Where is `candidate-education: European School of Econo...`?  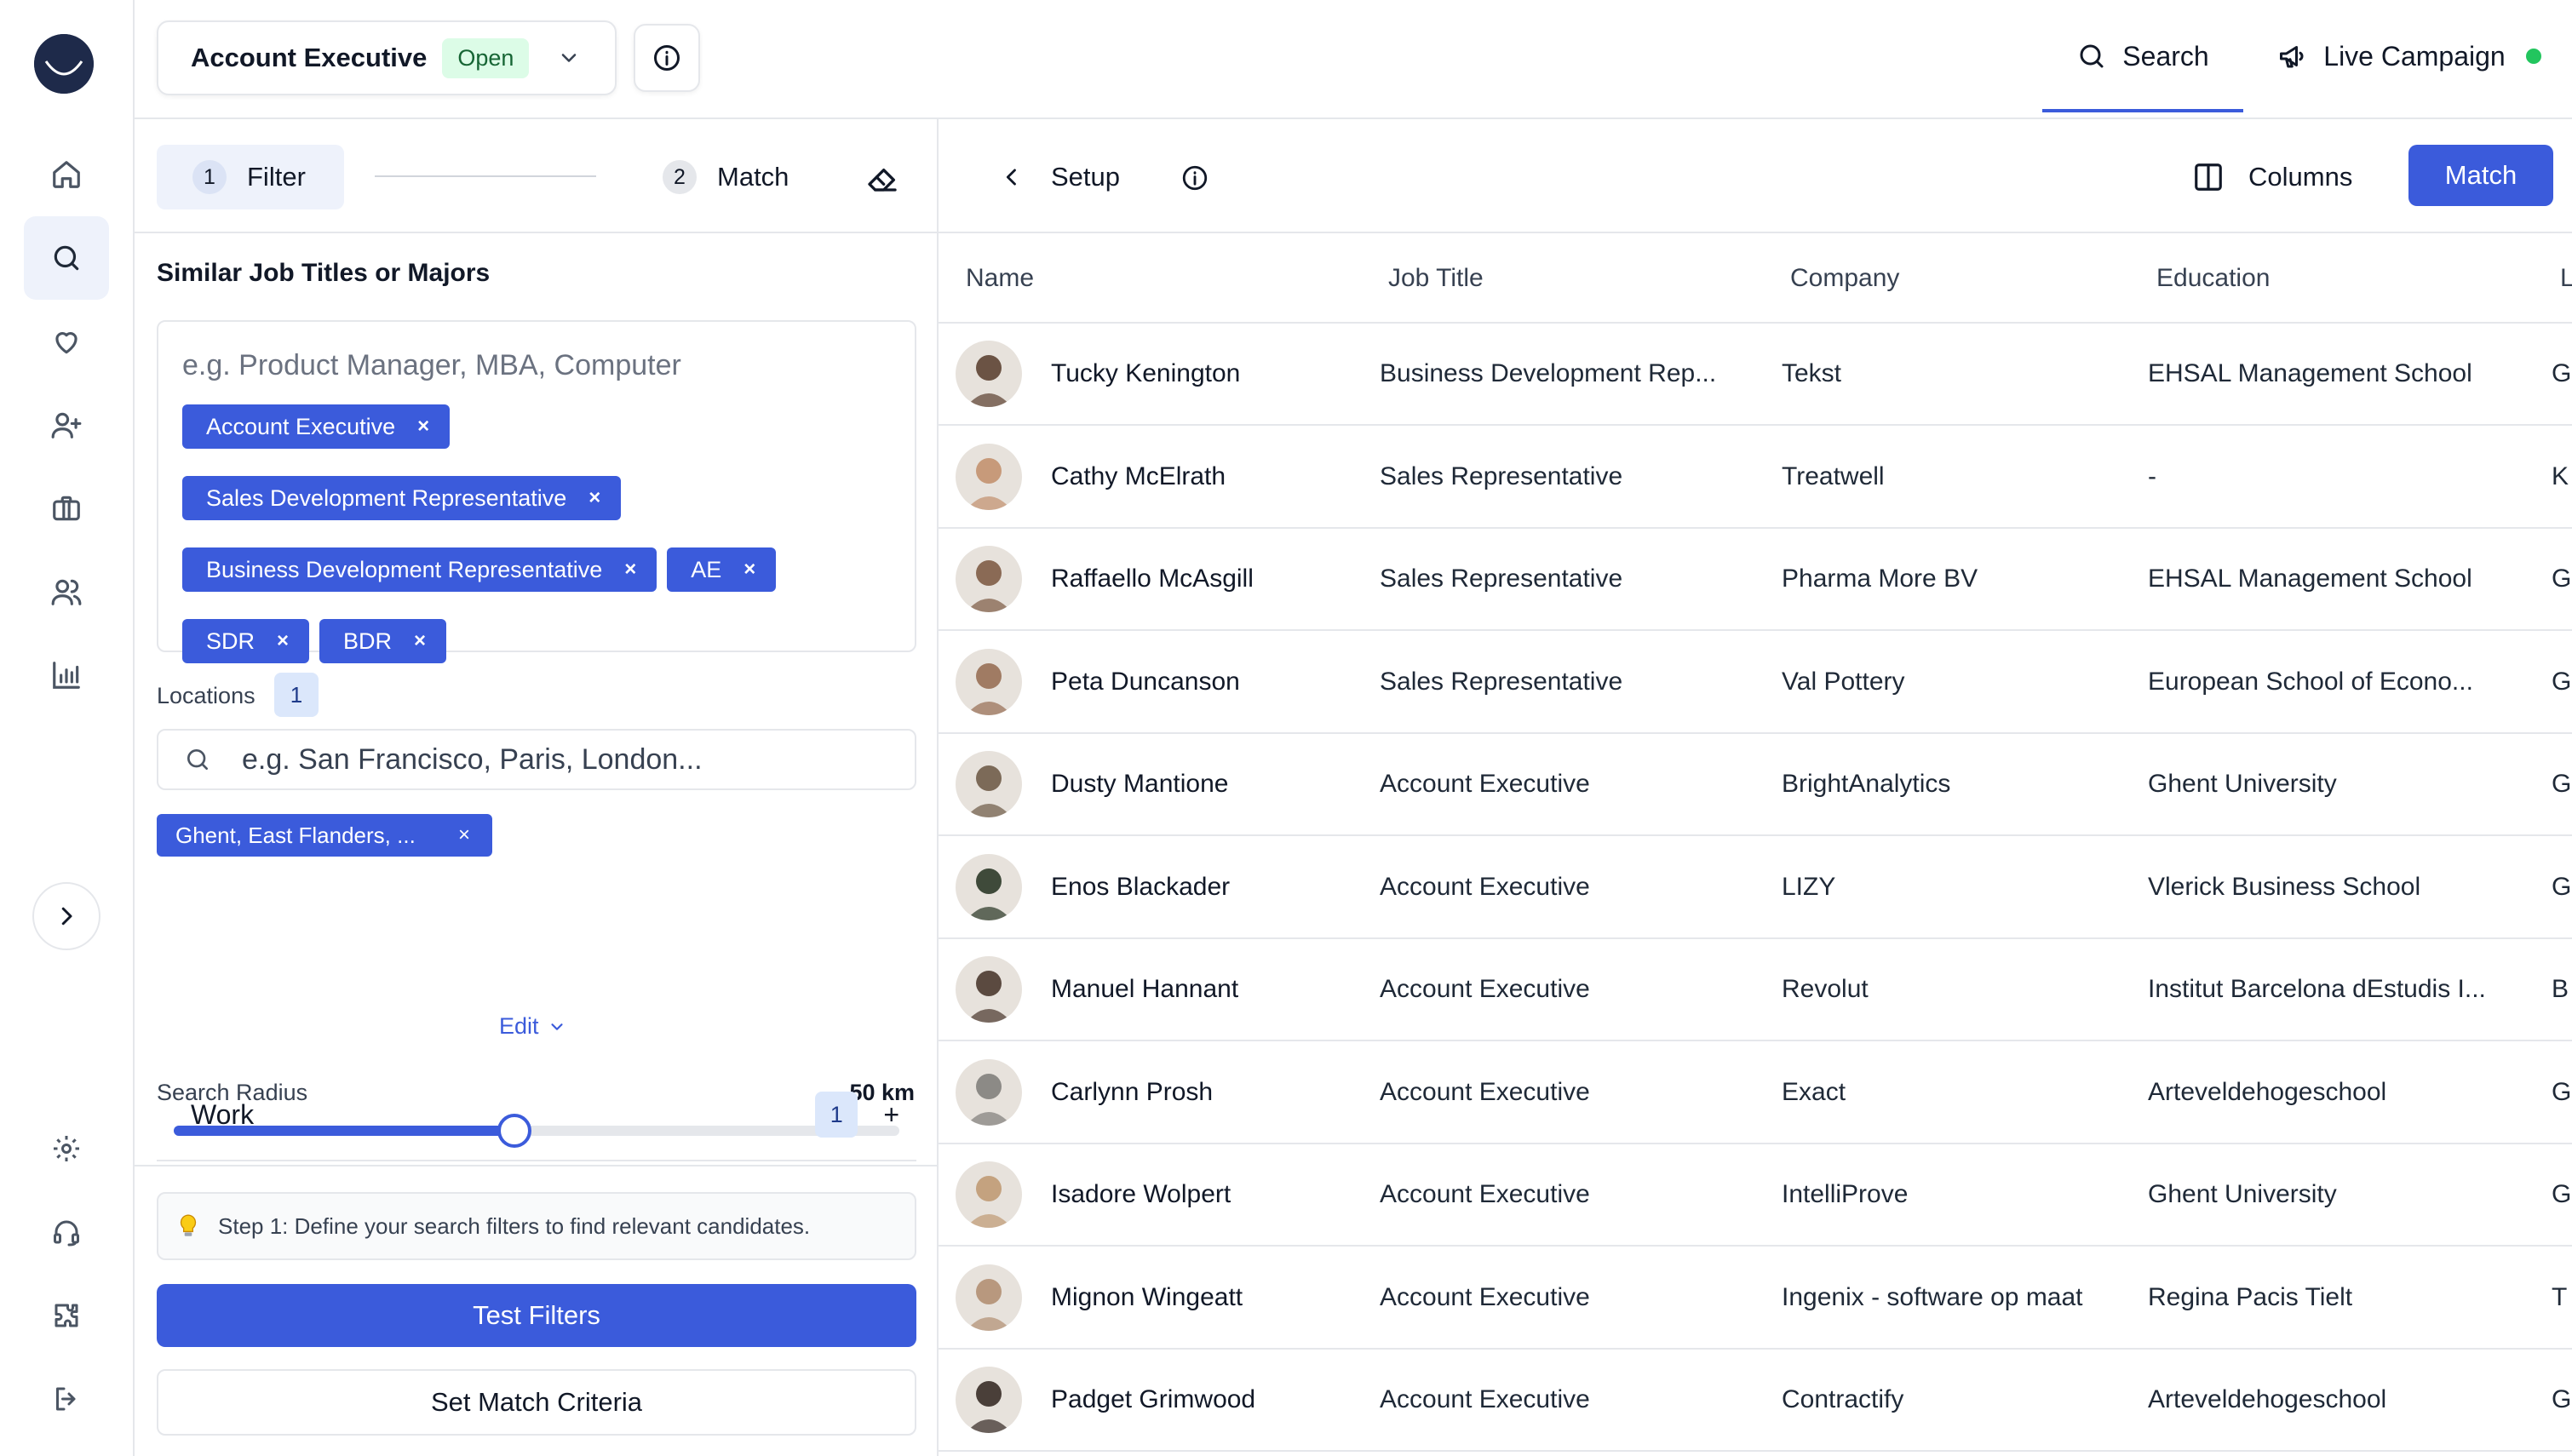
candidate-education: European School of Econo... is located at coordinates (2310, 681).